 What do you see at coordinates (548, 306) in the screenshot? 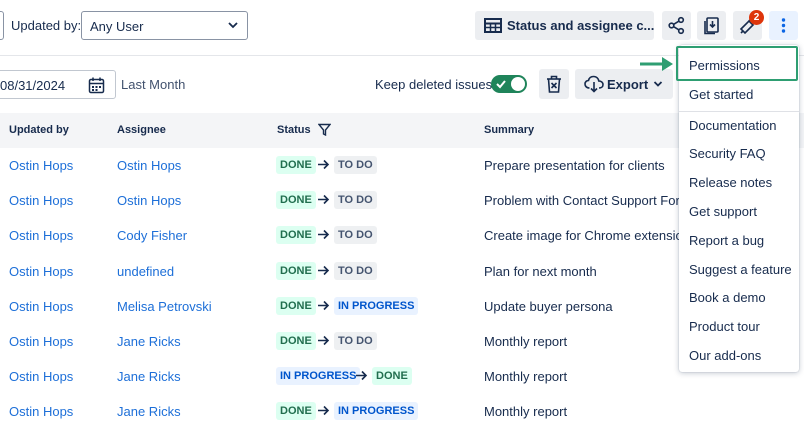
I see `summary-text: Update buyer persona` at bounding box center [548, 306].